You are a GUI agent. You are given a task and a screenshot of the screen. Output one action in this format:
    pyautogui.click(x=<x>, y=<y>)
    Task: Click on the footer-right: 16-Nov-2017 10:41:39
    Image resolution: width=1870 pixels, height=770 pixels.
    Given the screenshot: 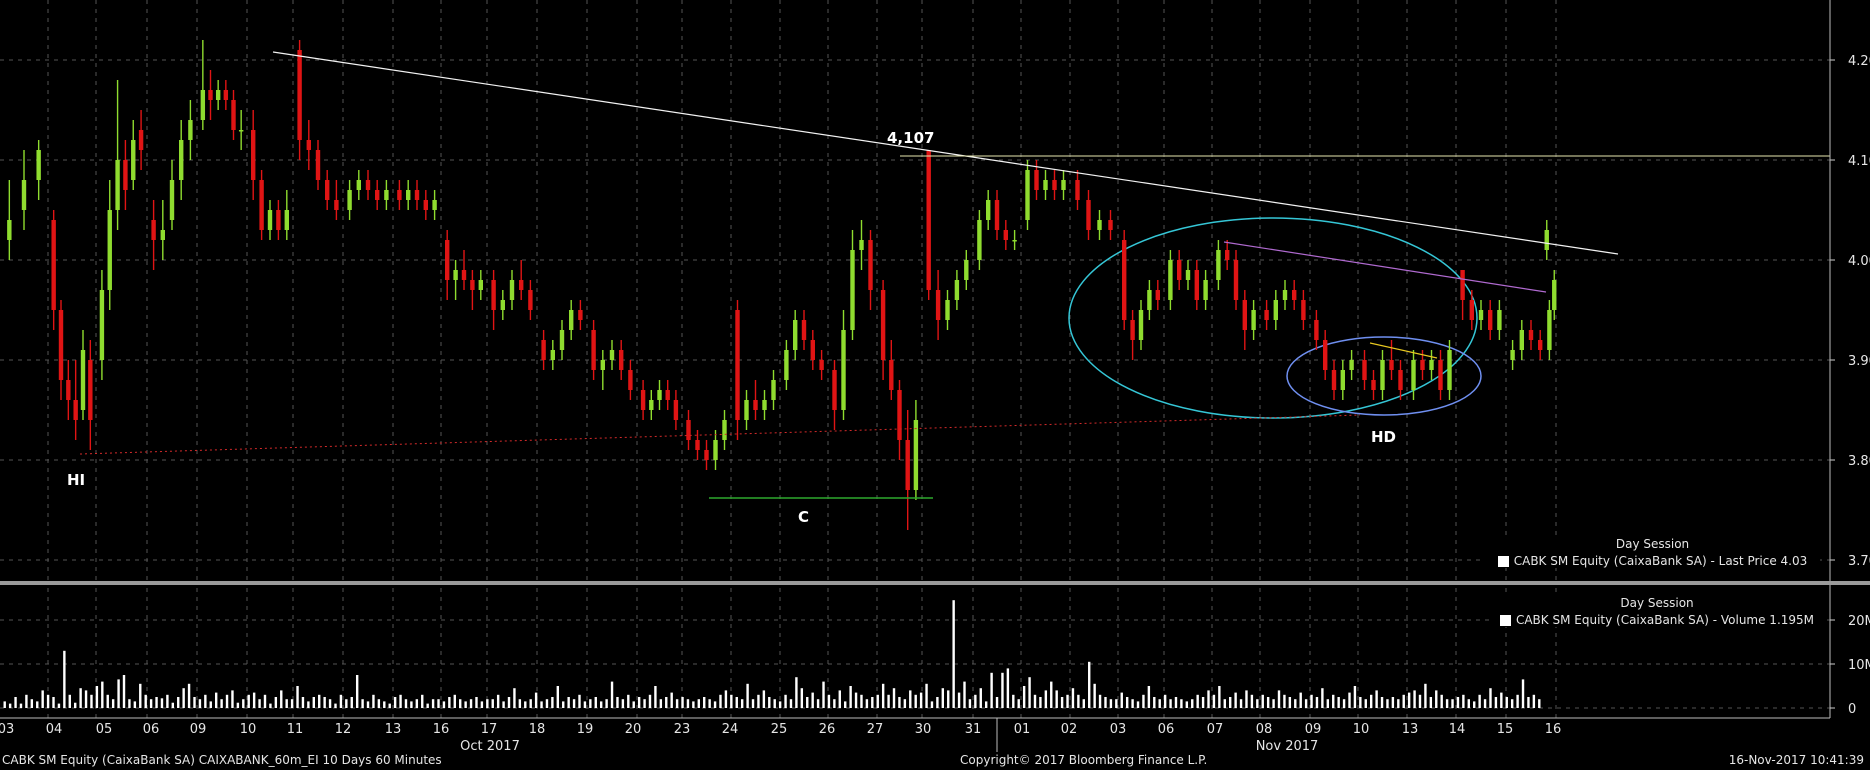 What is the action you would take?
    pyautogui.click(x=1796, y=760)
    